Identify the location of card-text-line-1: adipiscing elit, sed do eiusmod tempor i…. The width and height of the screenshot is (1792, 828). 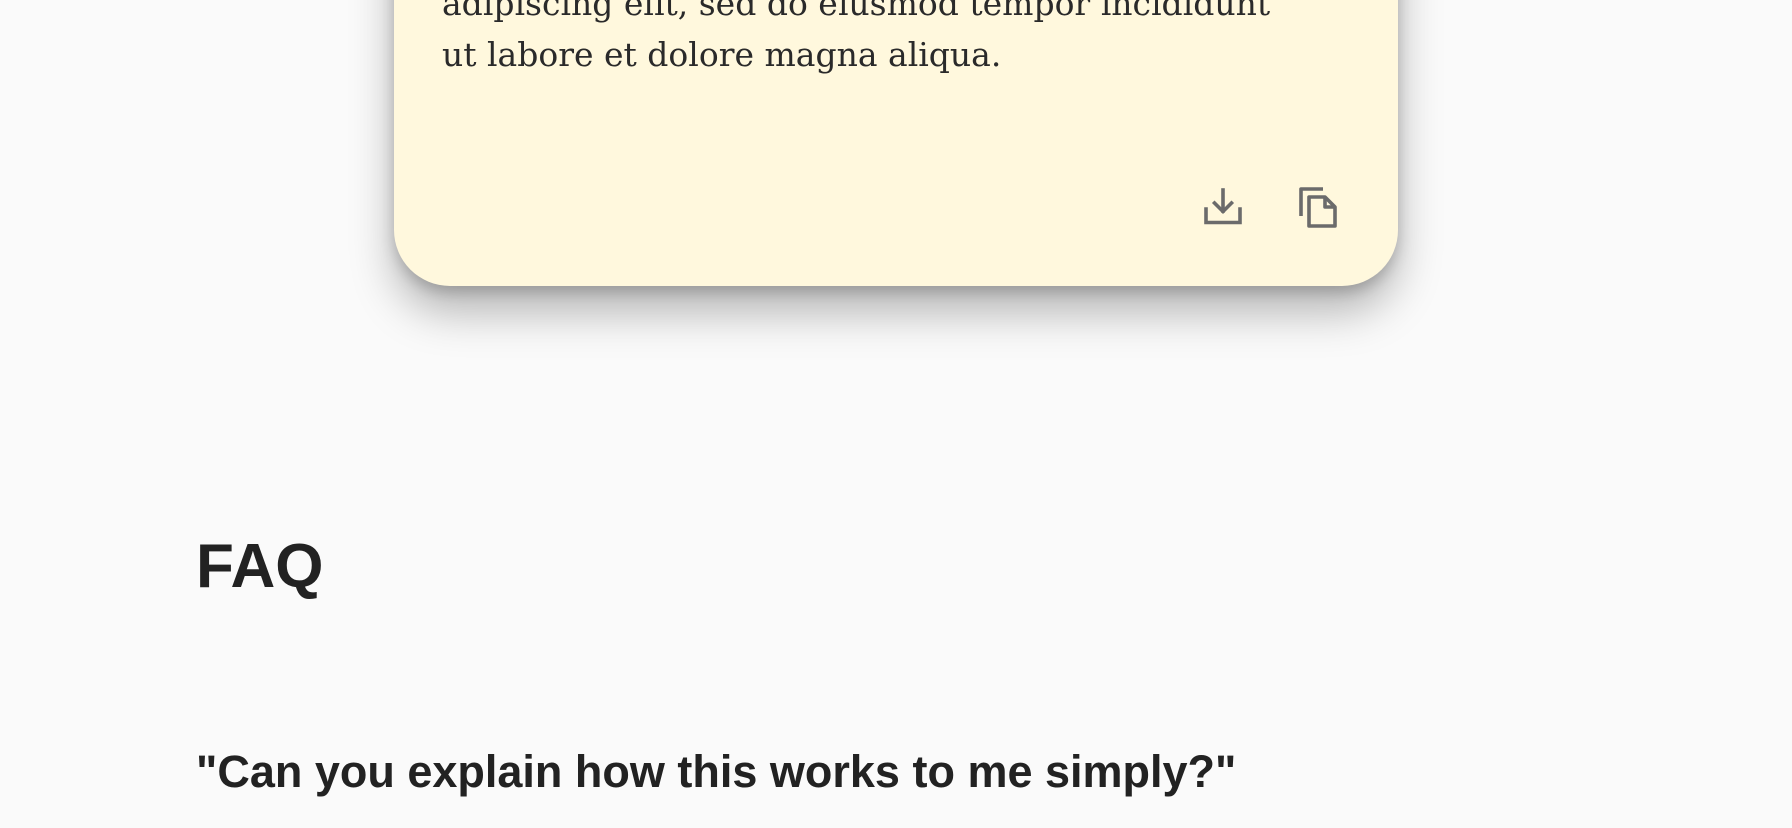
(856, 11).